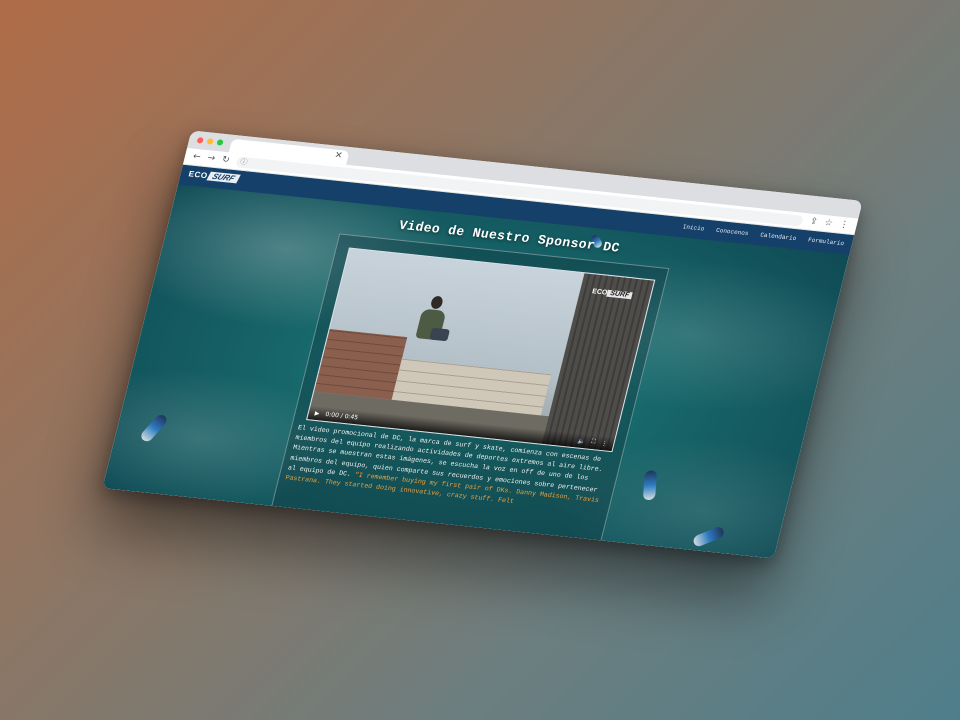 The height and width of the screenshot is (720, 960). Describe the element at coordinates (210, 141) in the screenshot. I see `minimize-window-button` at that location.